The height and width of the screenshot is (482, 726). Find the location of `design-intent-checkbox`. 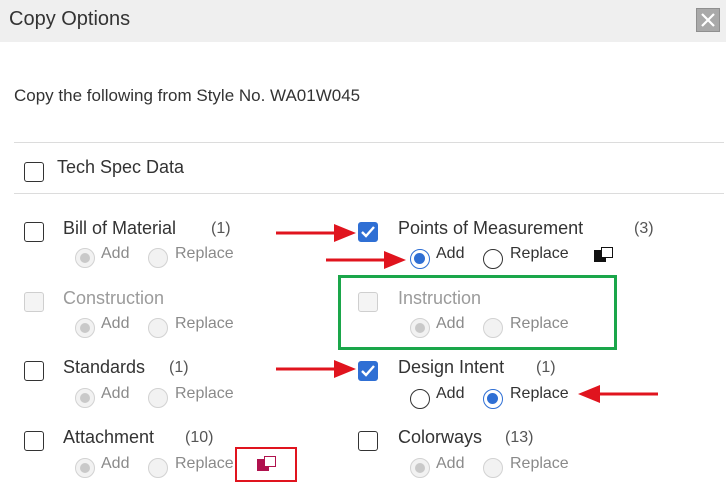

design-intent-checkbox is located at coordinates (368, 371).